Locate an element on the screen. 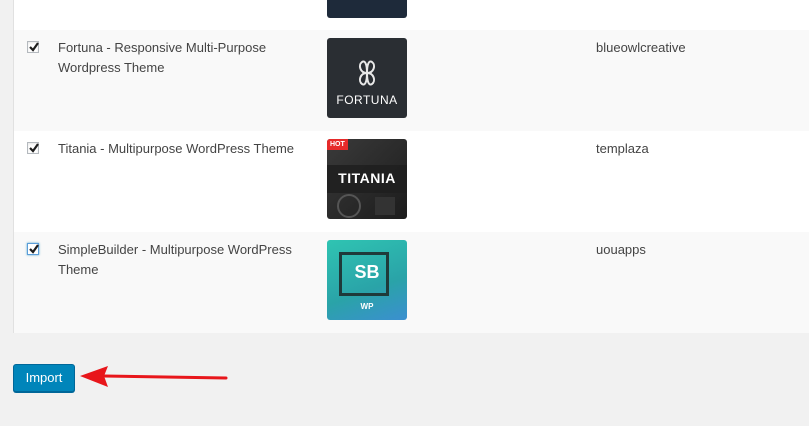 The width and height of the screenshot is (809, 426). theme-thumbnail: FORTUNA is located at coordinates (367, 78).